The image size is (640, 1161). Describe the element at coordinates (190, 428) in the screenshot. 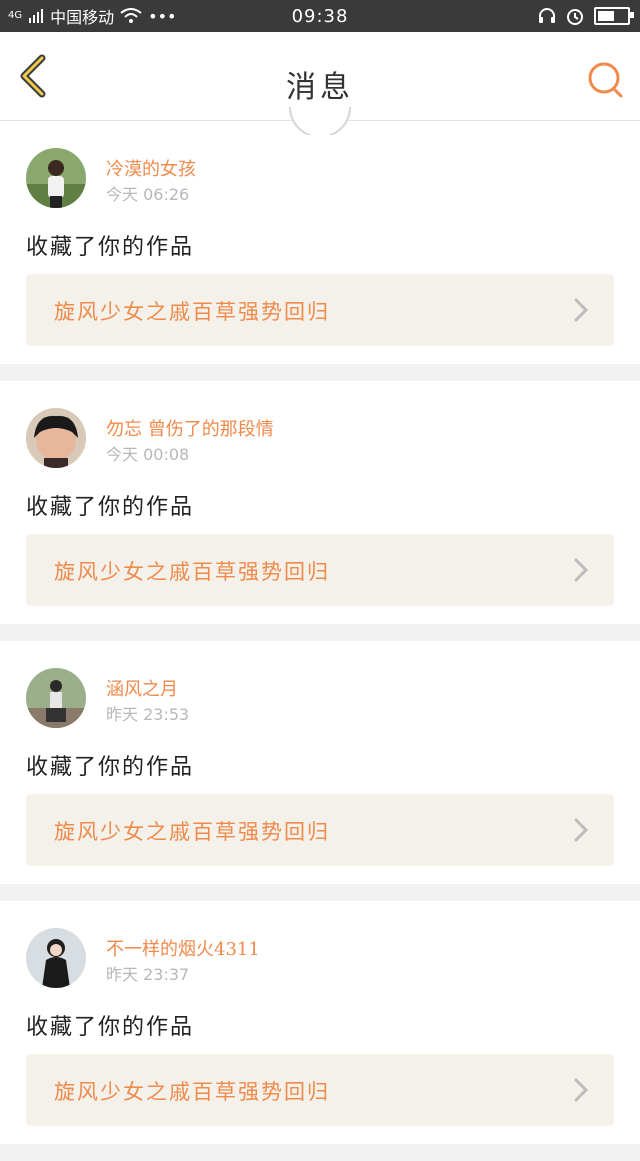

I see `username: 勿忘 曾伤了的那段情` at that location.